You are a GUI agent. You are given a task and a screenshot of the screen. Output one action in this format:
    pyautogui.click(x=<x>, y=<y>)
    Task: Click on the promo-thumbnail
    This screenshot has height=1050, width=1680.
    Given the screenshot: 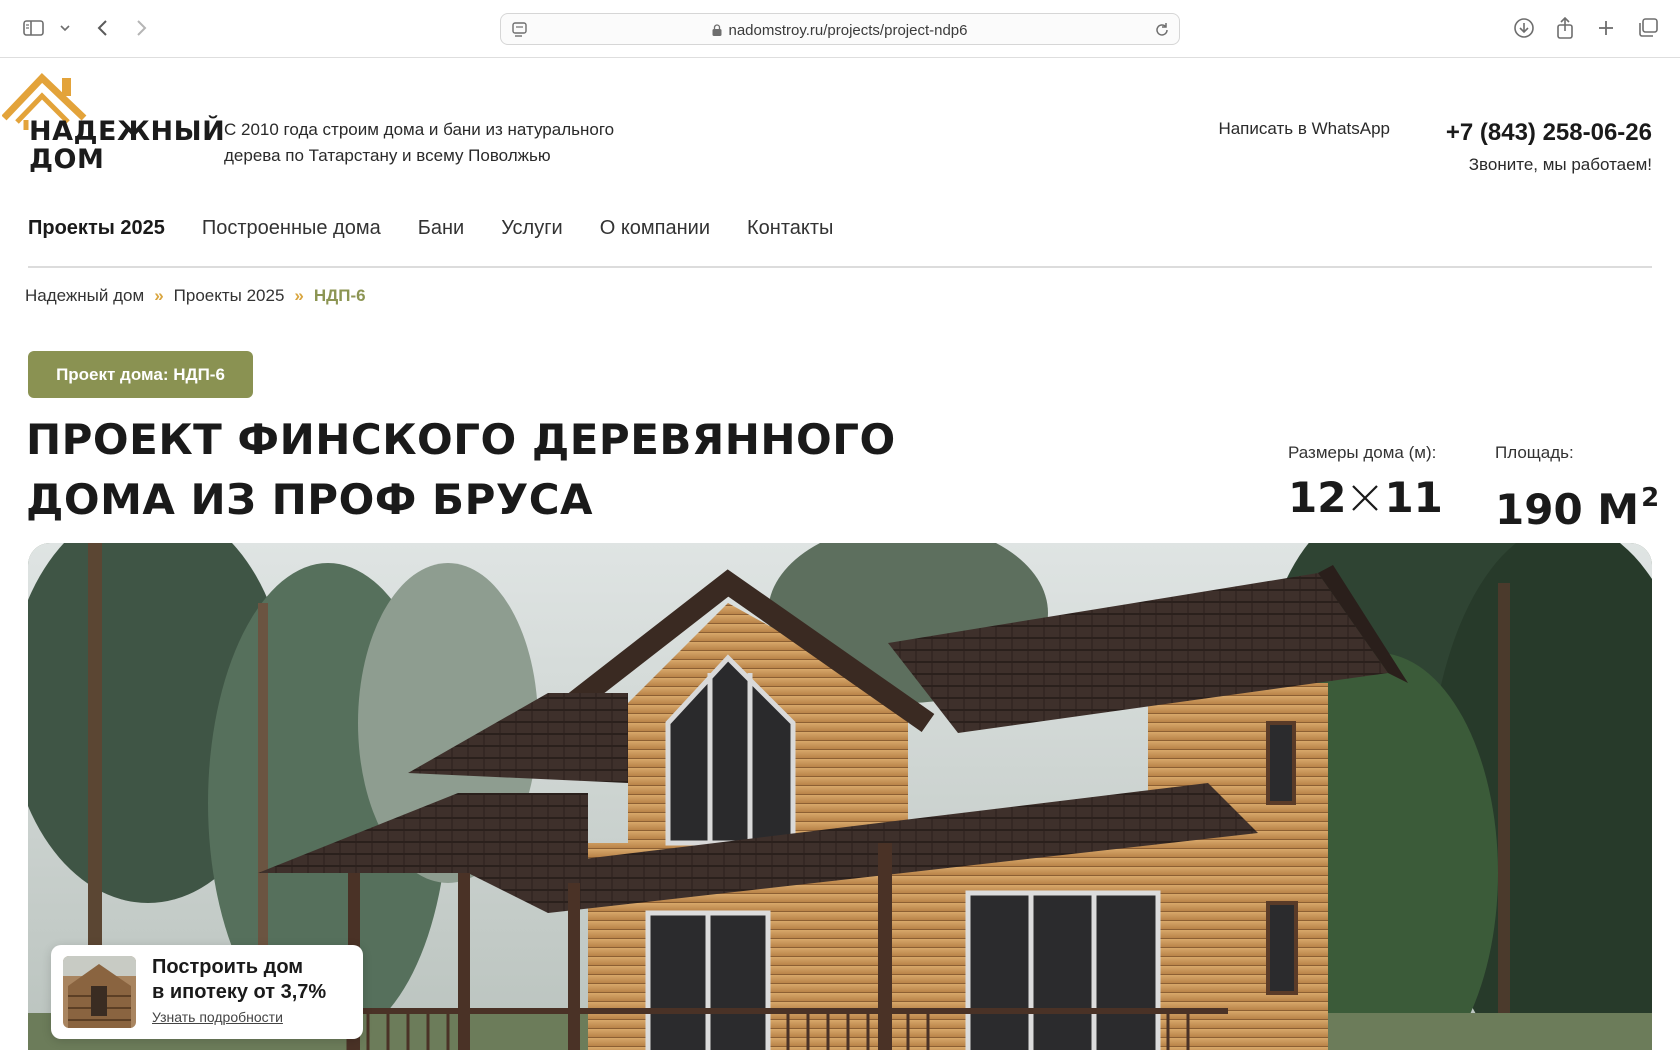 What is the action you would take?
    pyautogui.click(x=99, y=992)
    